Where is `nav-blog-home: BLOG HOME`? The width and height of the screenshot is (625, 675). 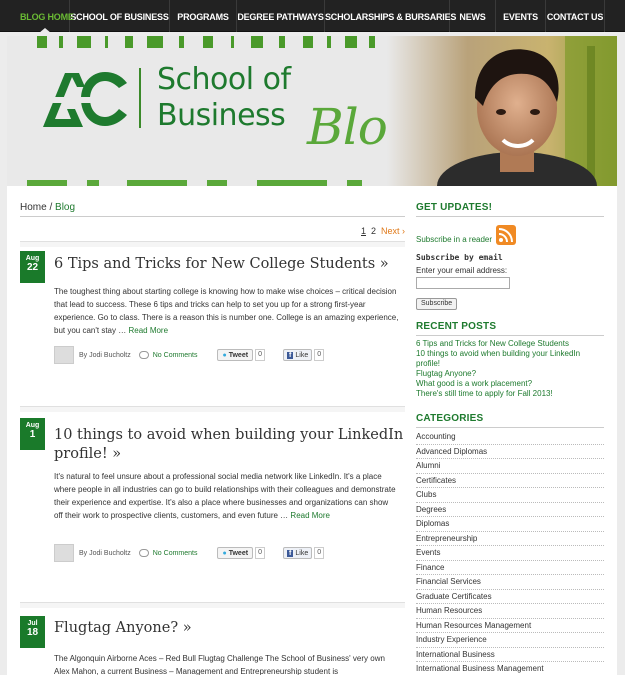 nav-blog-home: BLOG HOME is located at coordinates (47, 16).